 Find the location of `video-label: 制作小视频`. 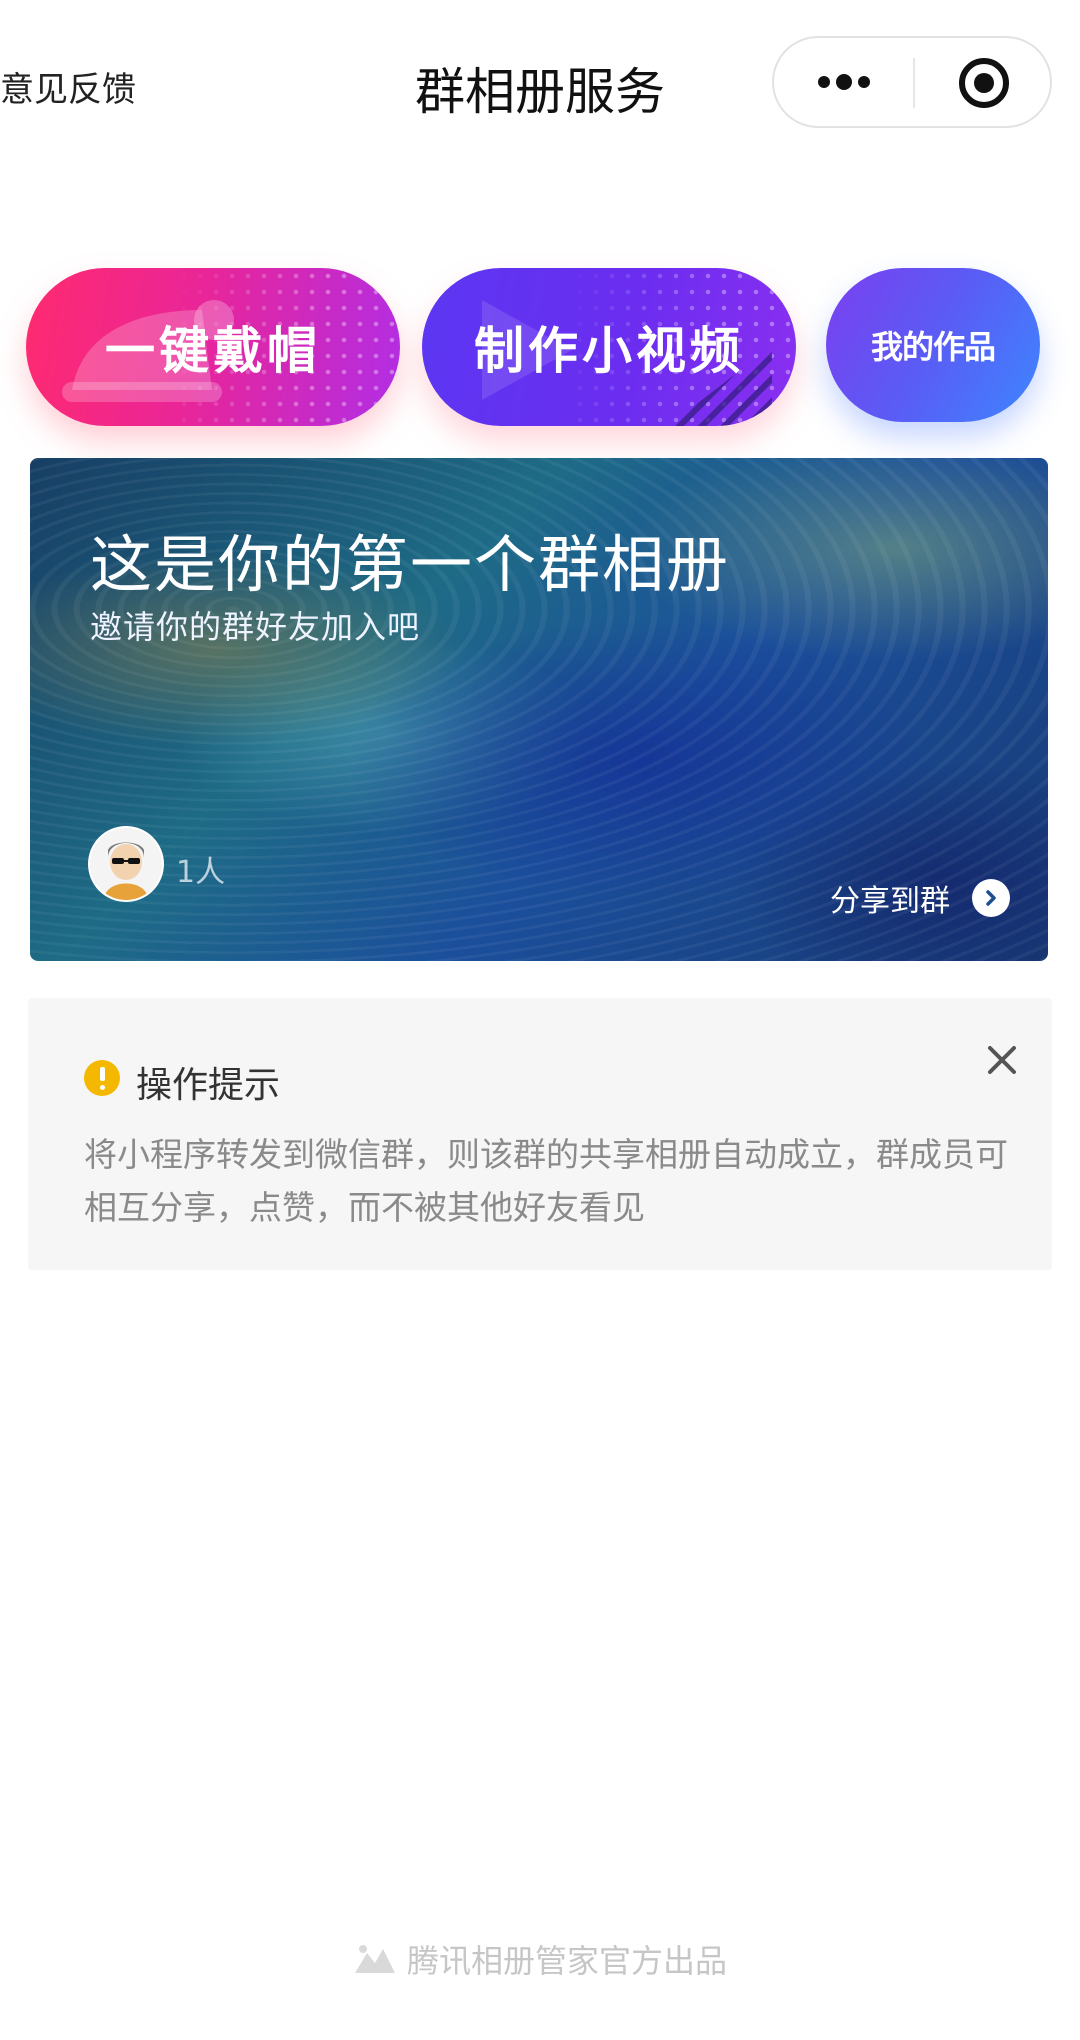

video-label: 制作小视频 is located at coordinates (609, 351).